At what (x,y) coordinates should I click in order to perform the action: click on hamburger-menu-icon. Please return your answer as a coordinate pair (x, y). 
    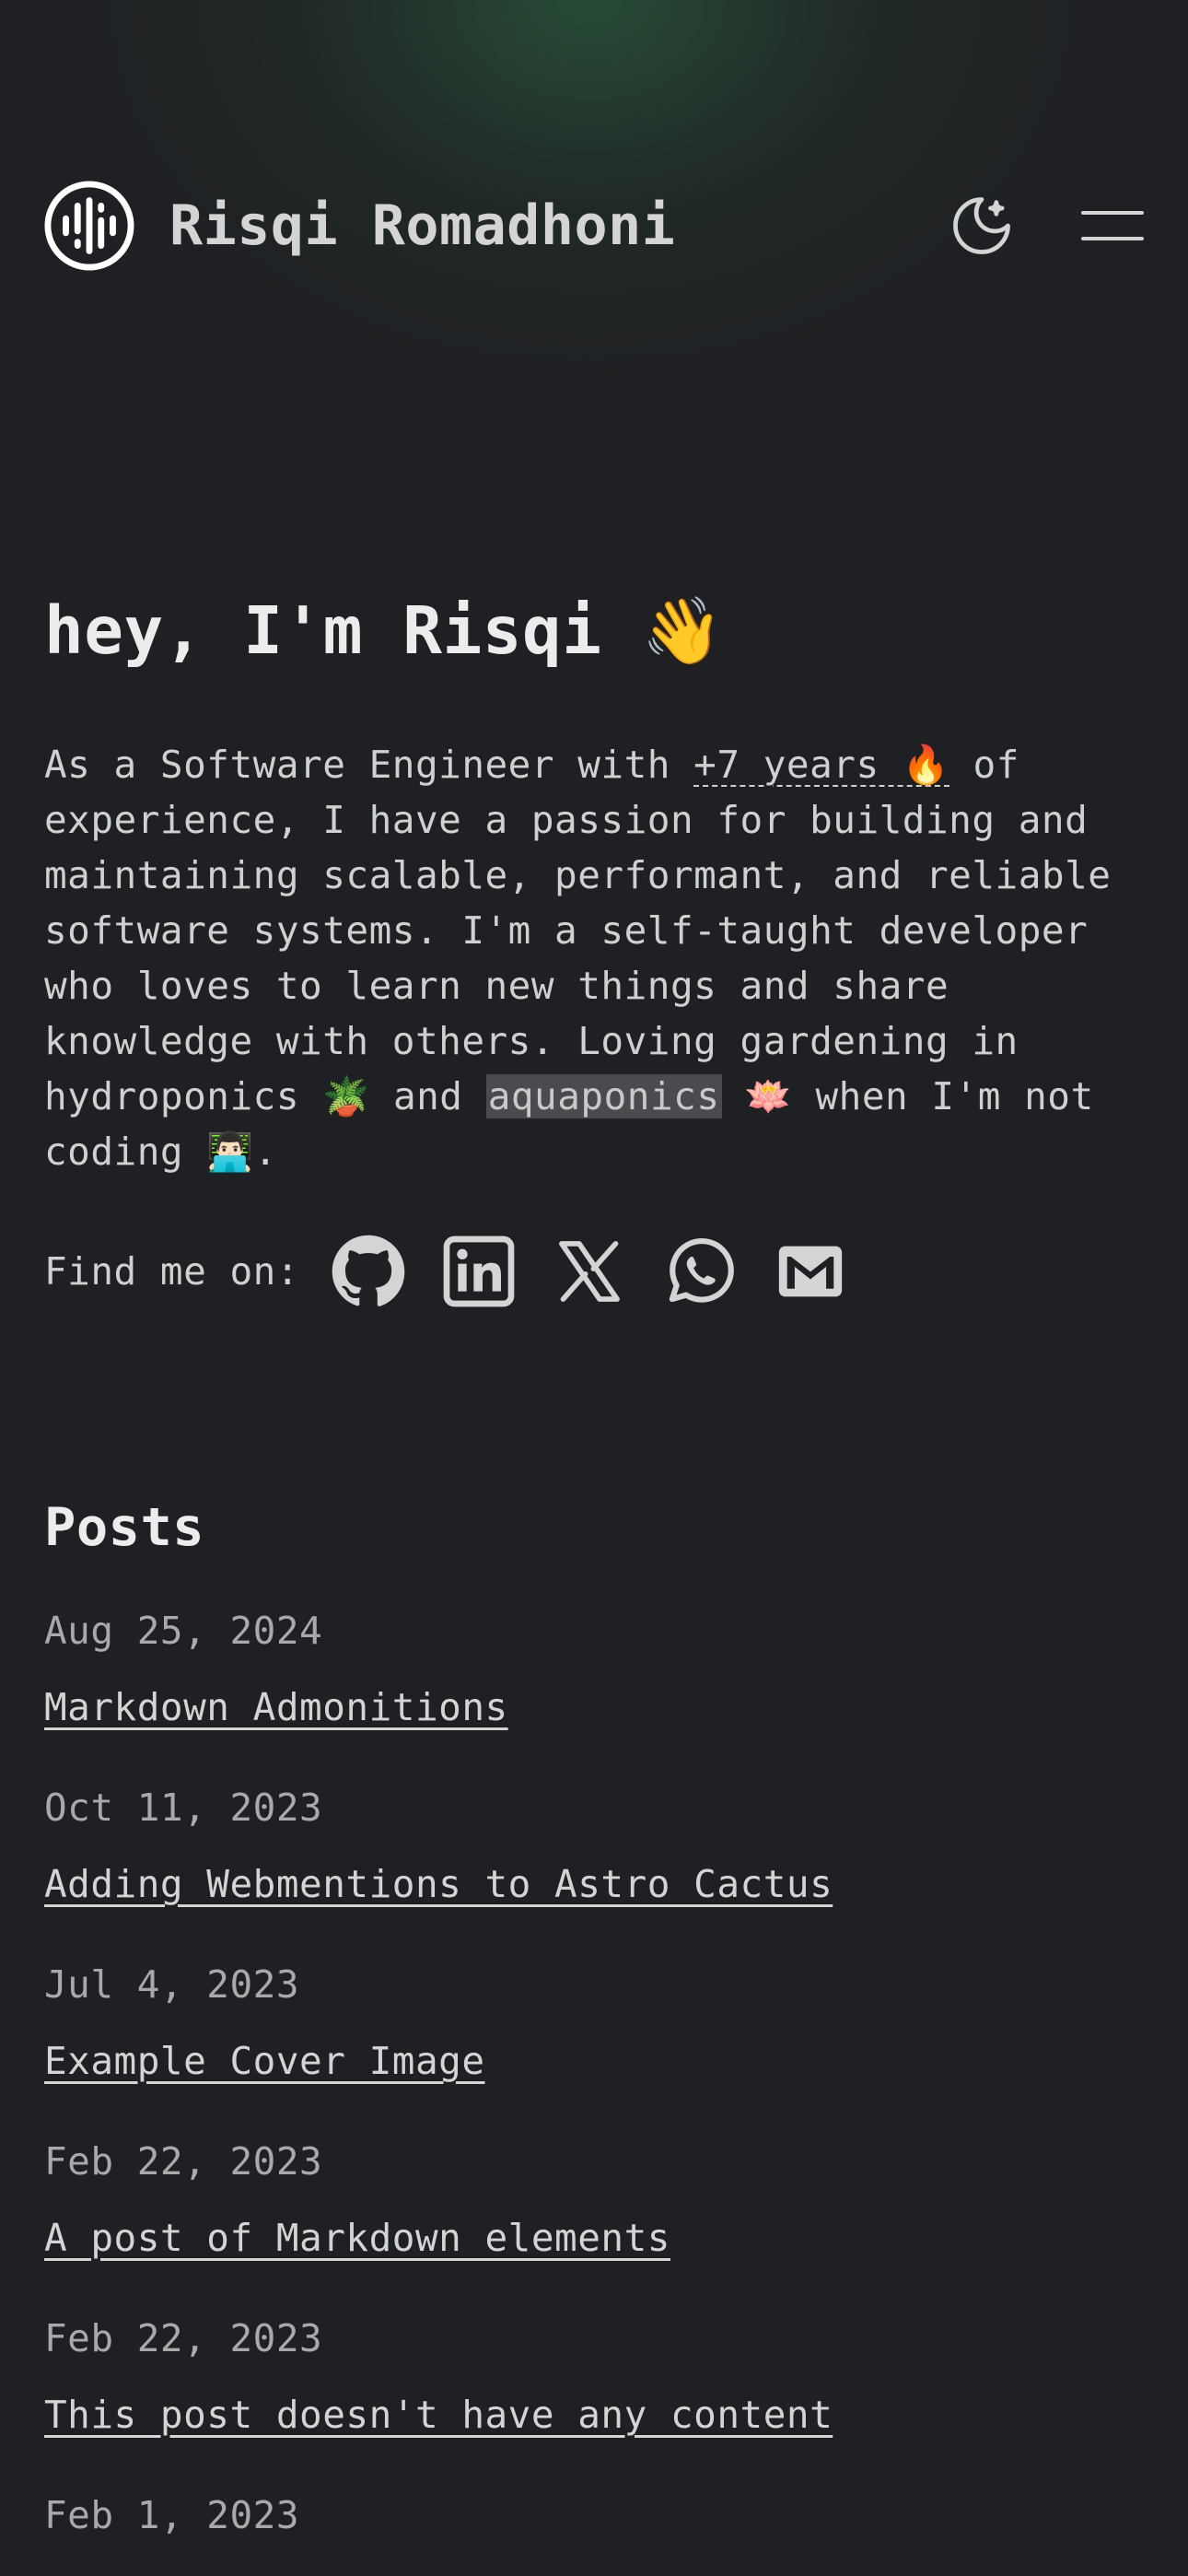
    Looking at the image, I should click on (1112, 225).